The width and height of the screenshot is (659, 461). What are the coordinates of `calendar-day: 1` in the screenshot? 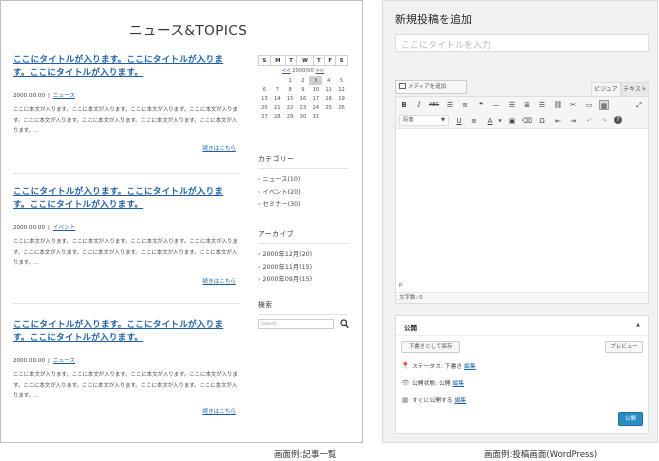 It's located at (290, 80).